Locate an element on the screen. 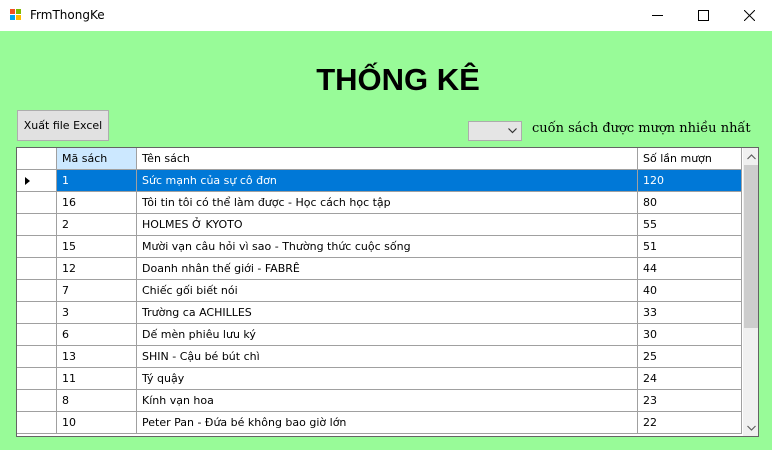 The image size is (772, 450). cell-ma-sach: 3 is located at coordinates (97, 313).